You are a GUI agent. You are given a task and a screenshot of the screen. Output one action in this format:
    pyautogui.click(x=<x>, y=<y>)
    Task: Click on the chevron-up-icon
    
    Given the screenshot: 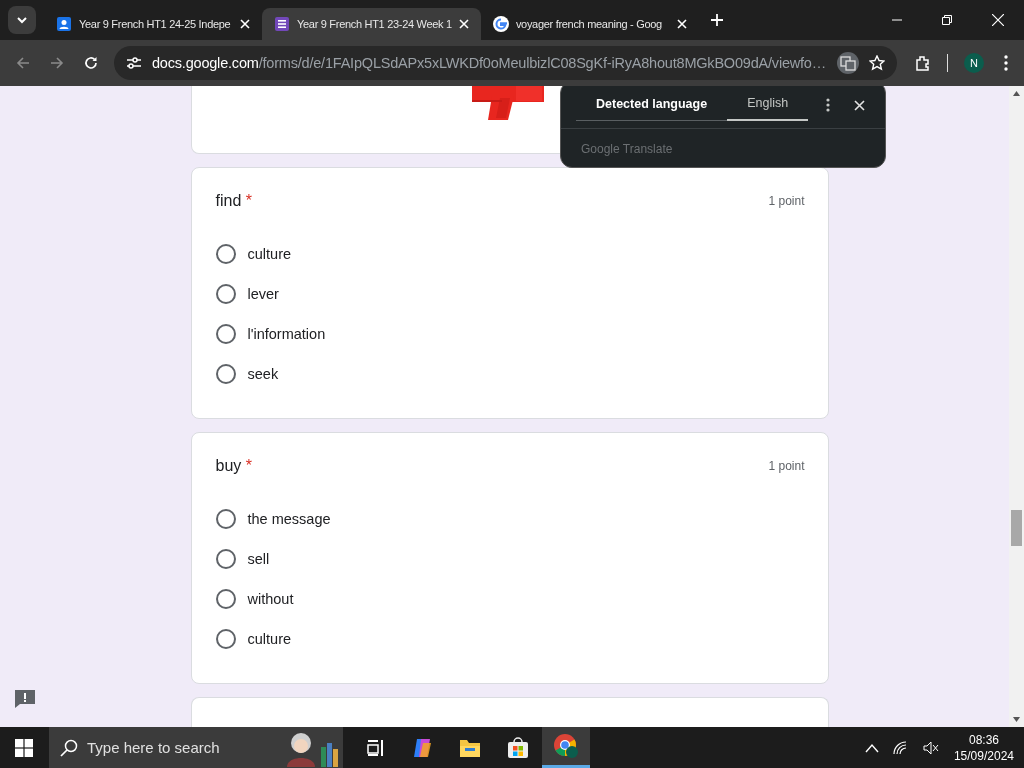 What is the action you would take?
    pyautogui.click(x=871, y=747)
    